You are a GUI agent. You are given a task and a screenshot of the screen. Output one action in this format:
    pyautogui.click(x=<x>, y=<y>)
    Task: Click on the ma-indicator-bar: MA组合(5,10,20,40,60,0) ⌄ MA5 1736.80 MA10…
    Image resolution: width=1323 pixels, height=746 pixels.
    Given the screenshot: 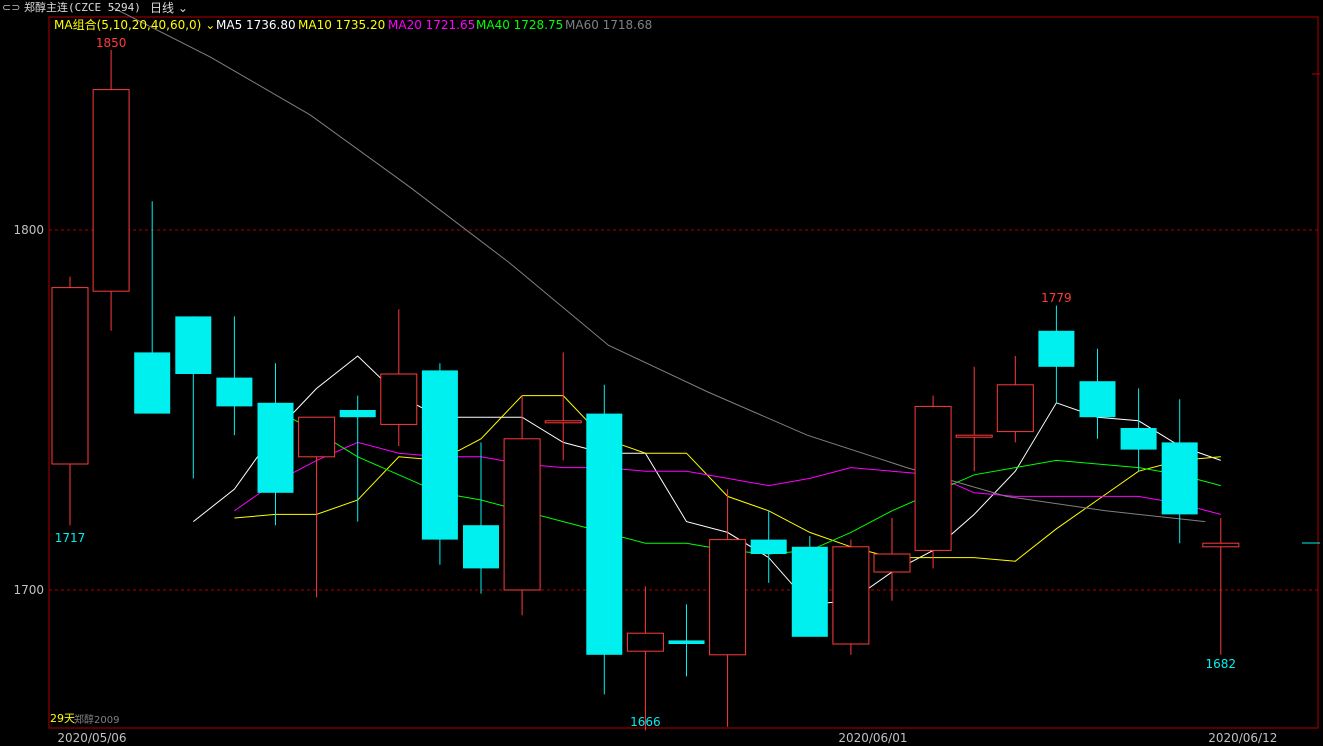 What is the action you would take?
    pyautogui.click(x=661, y=26)
    